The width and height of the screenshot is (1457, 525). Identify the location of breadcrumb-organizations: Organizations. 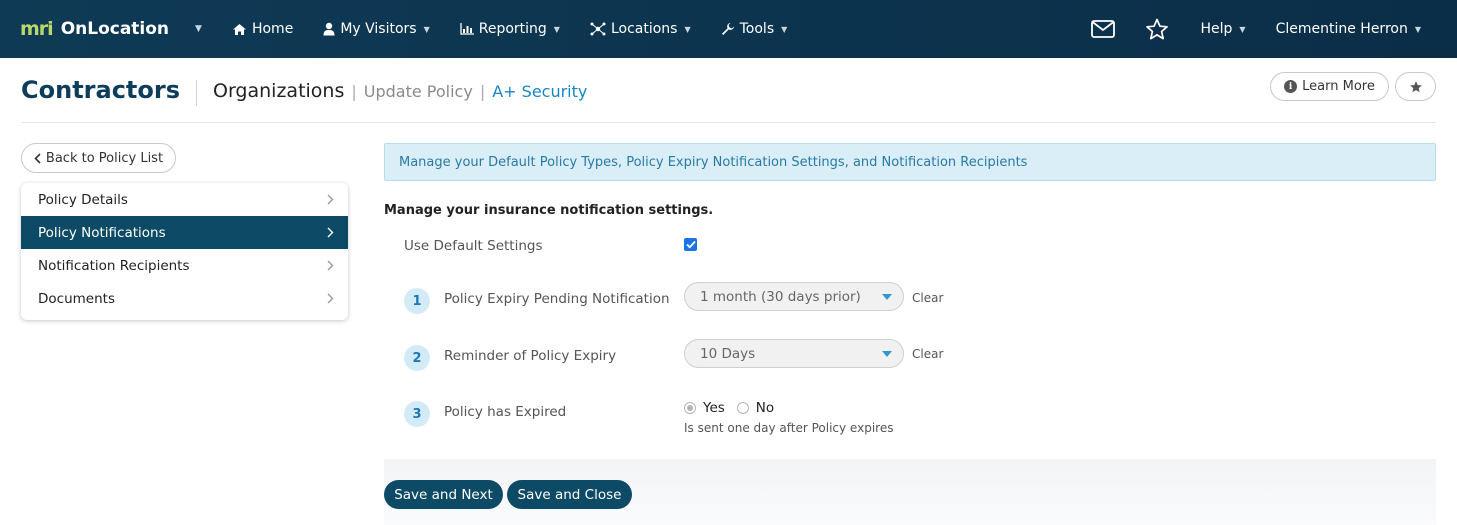
(279, 91).